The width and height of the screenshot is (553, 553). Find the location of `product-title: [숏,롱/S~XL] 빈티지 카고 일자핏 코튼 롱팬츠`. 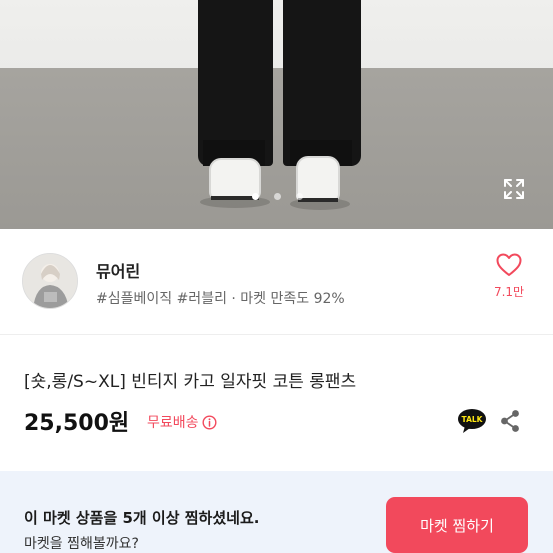

product-title: [숏,롱/S~XL] 빈티지 카고 일자핏 코튼 롱팬츠 is located at coordinates (190, 382).